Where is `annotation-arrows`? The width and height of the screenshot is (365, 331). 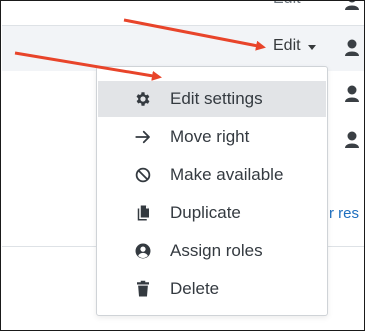 annotation-arrows is located at coordinates (140, 49).